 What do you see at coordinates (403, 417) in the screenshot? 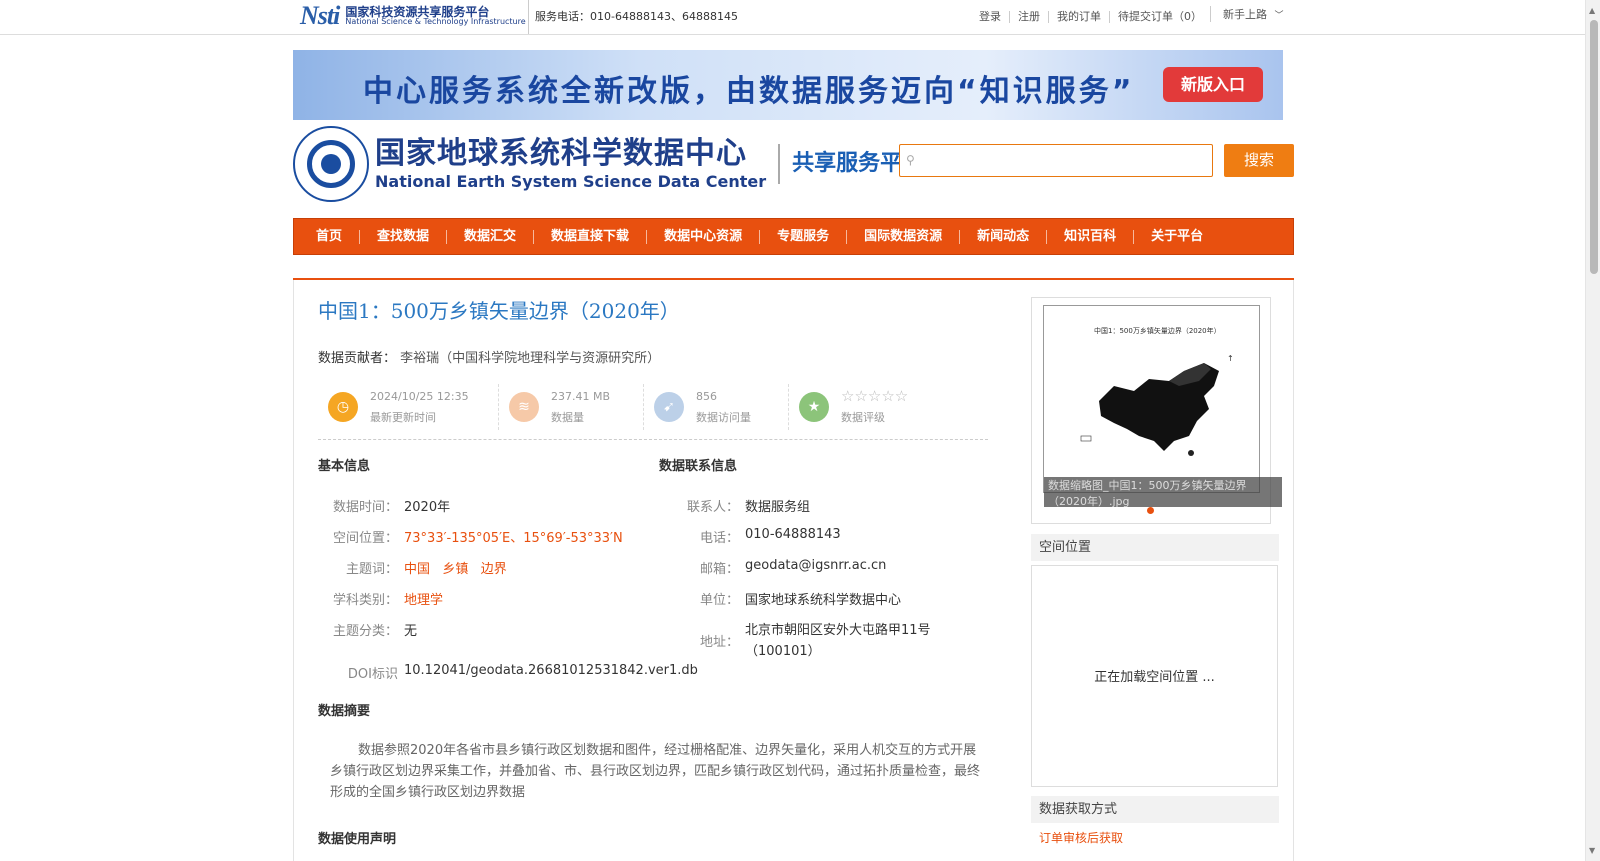
I see `stat-update-time-label: 最新更新时间` at bounding box center [403, 417].